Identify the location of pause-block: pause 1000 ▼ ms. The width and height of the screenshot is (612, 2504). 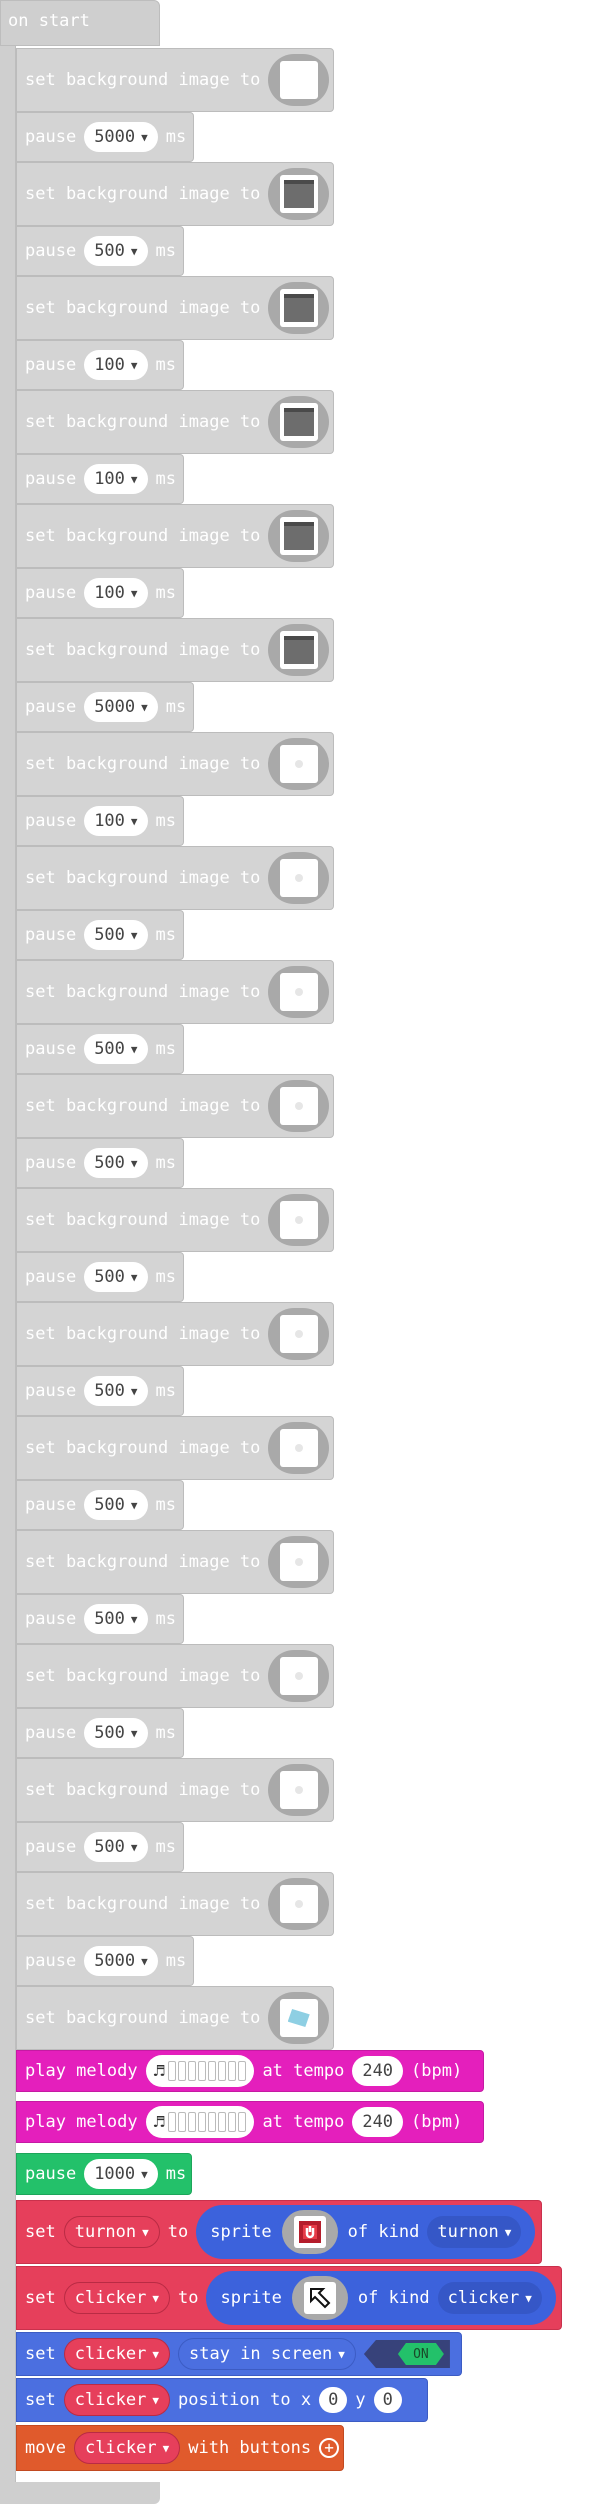
(104, 2174).